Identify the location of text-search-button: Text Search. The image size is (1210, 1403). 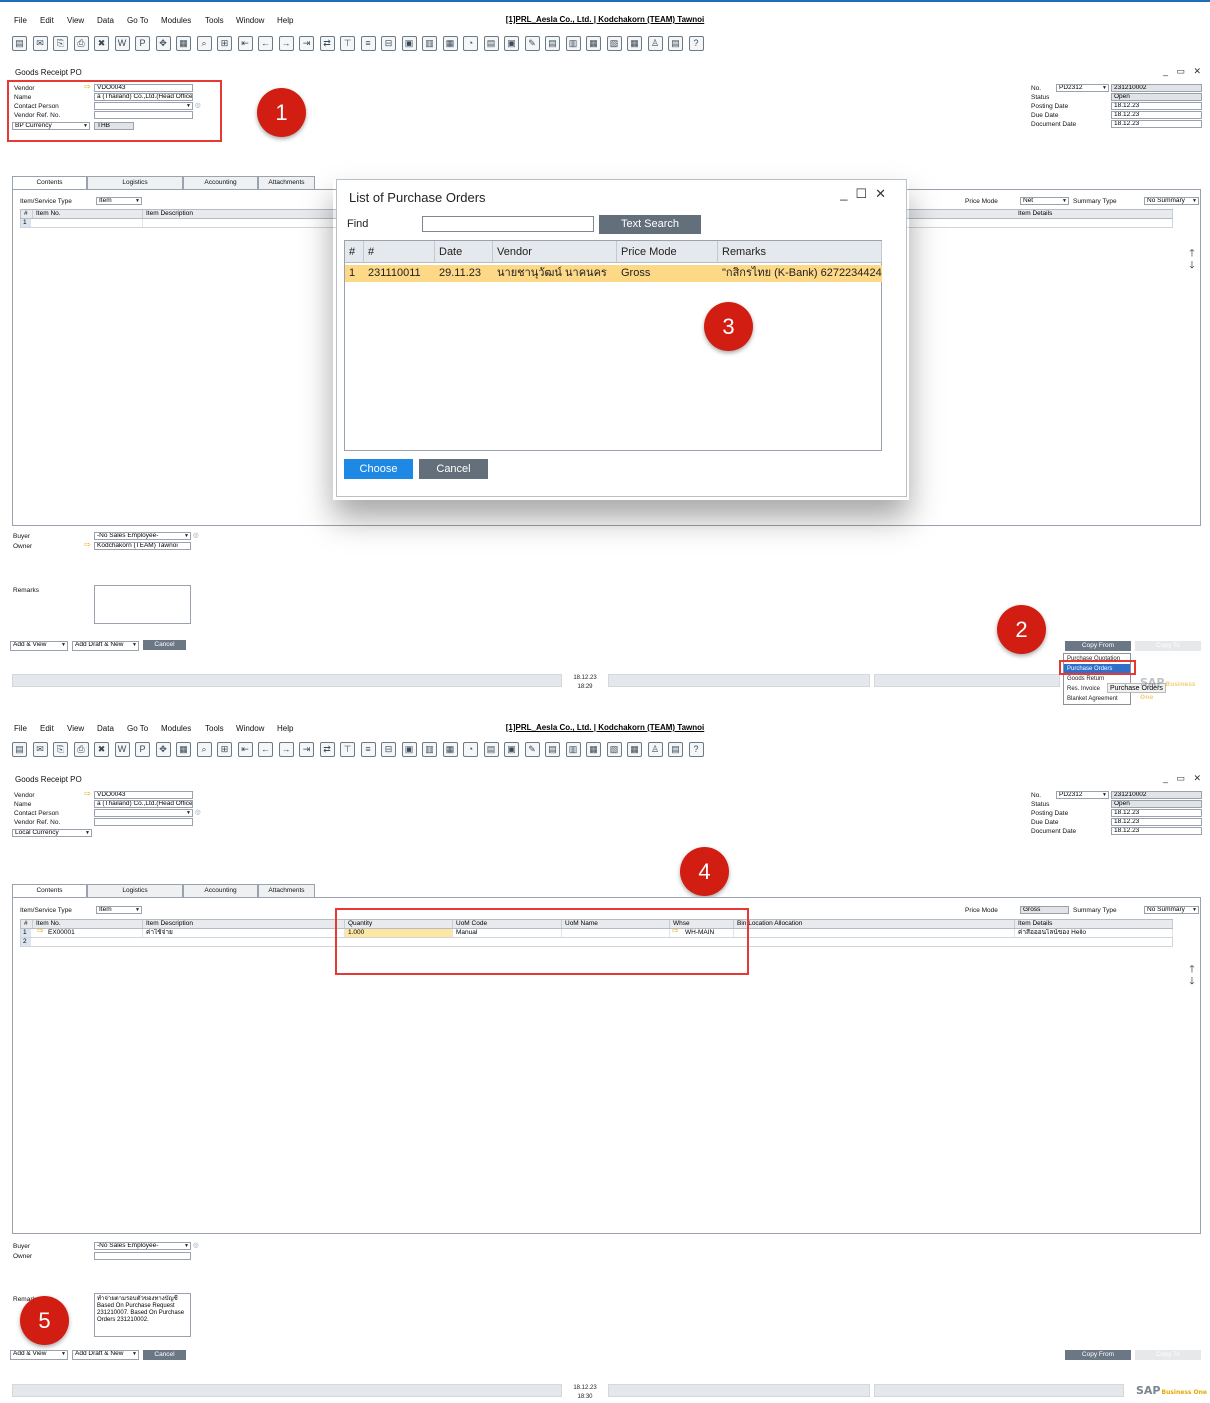
(650, 224).